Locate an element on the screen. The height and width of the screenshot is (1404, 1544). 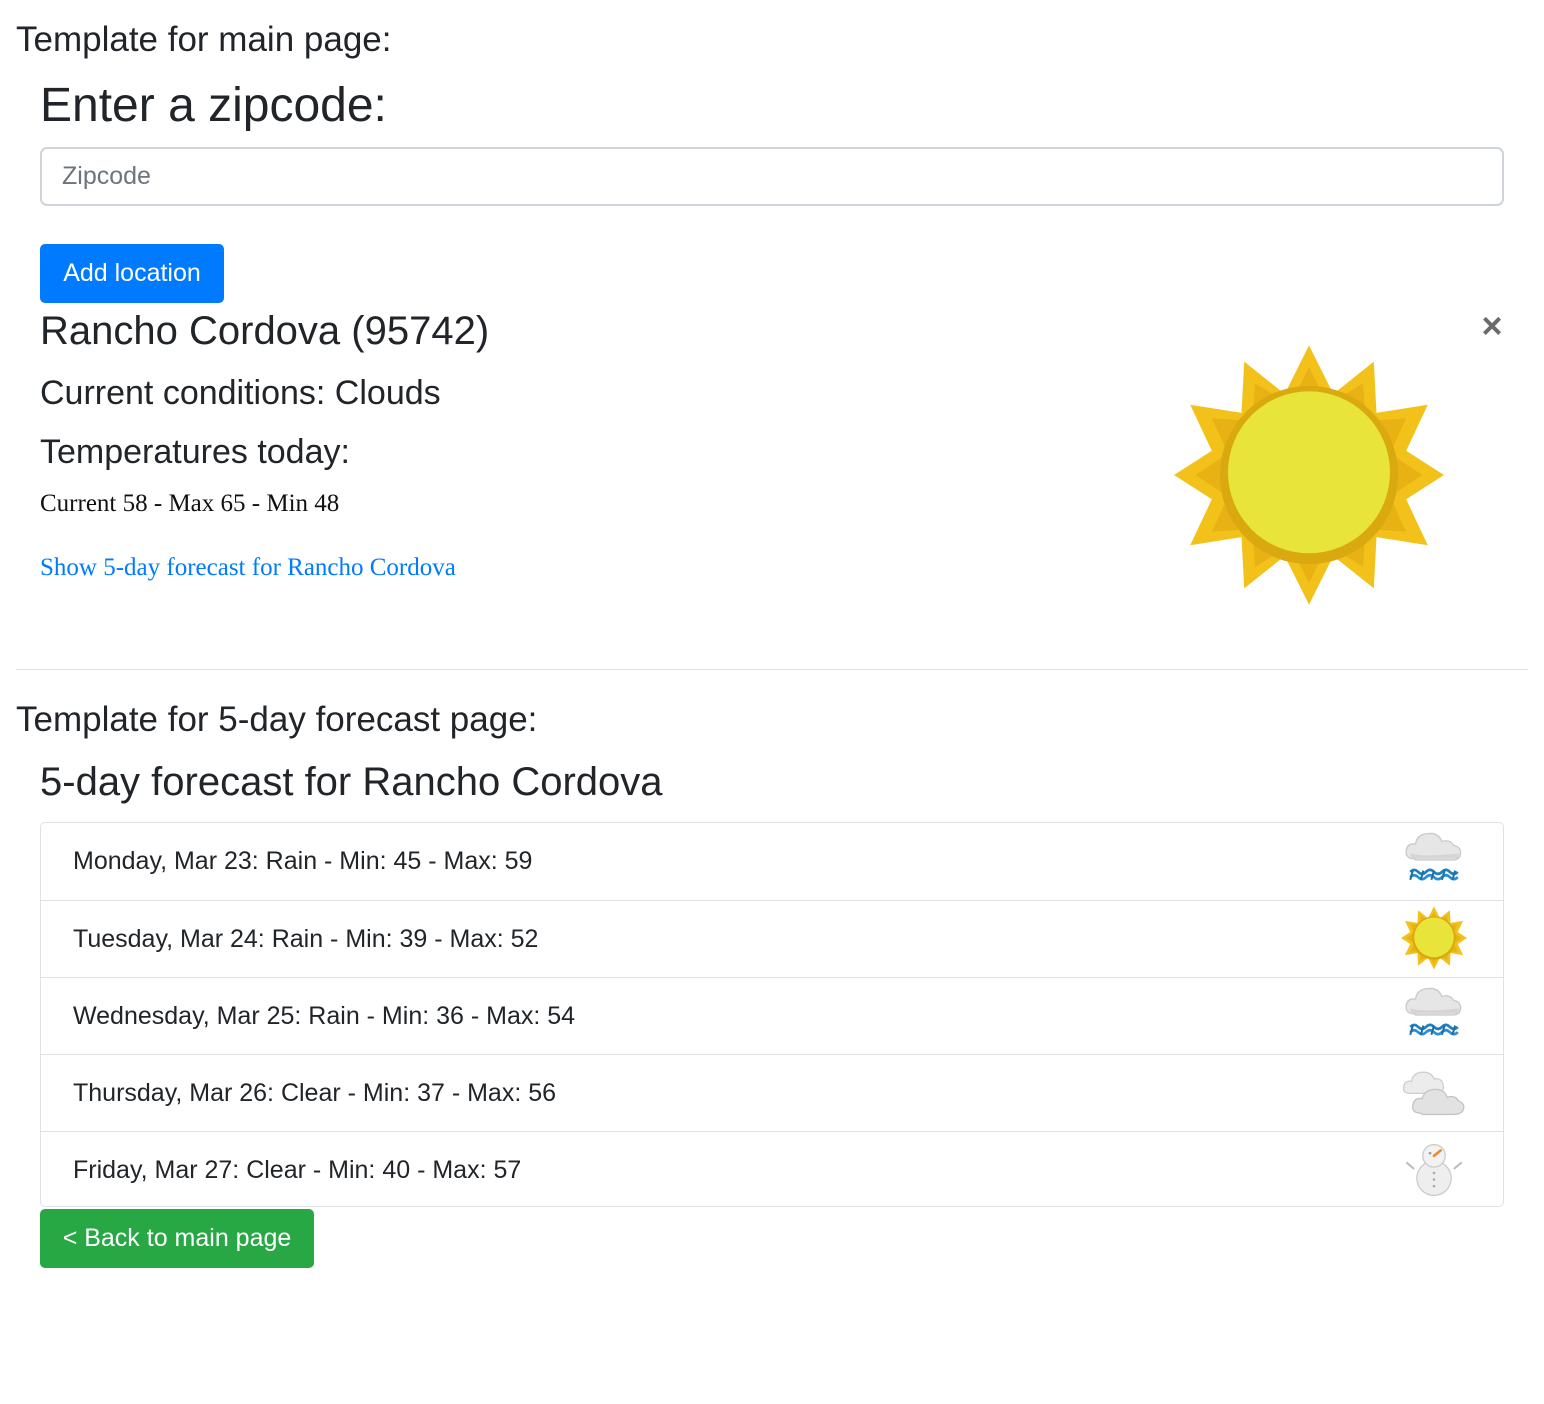
temperatures-values: Current 58 - Max 65 - Min 48 is located at coordinates (190, 503).